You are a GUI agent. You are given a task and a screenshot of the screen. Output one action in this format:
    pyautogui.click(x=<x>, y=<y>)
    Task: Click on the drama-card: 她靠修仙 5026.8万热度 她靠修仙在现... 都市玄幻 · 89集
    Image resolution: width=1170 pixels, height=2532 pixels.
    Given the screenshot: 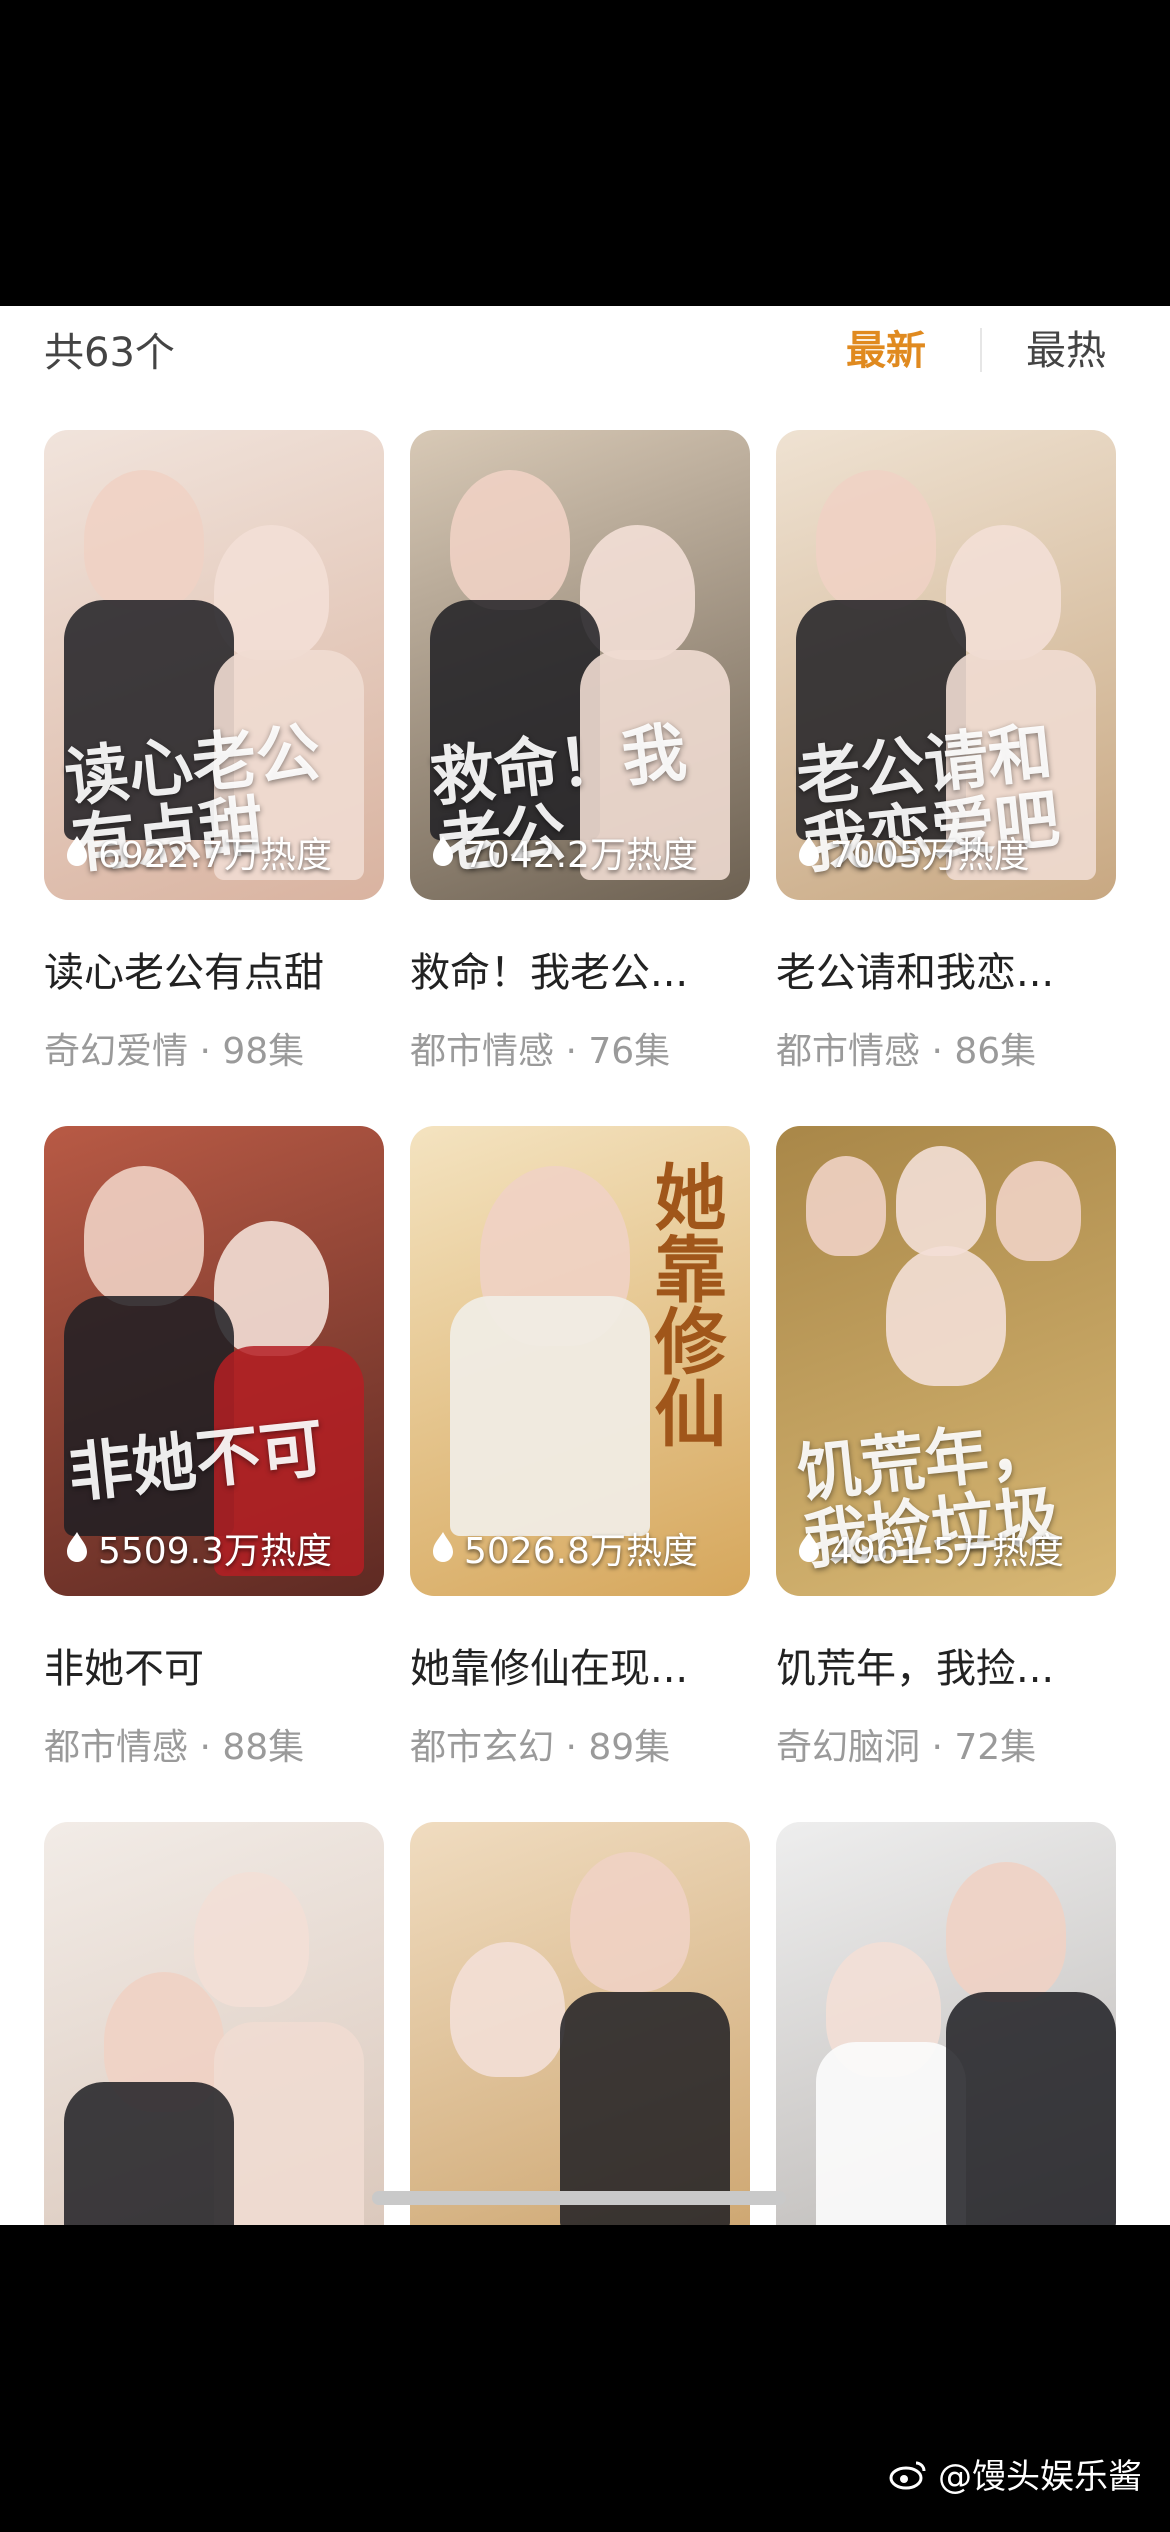 What is the action you would take?
    pyautogui.click(x=580, y=1448)
    